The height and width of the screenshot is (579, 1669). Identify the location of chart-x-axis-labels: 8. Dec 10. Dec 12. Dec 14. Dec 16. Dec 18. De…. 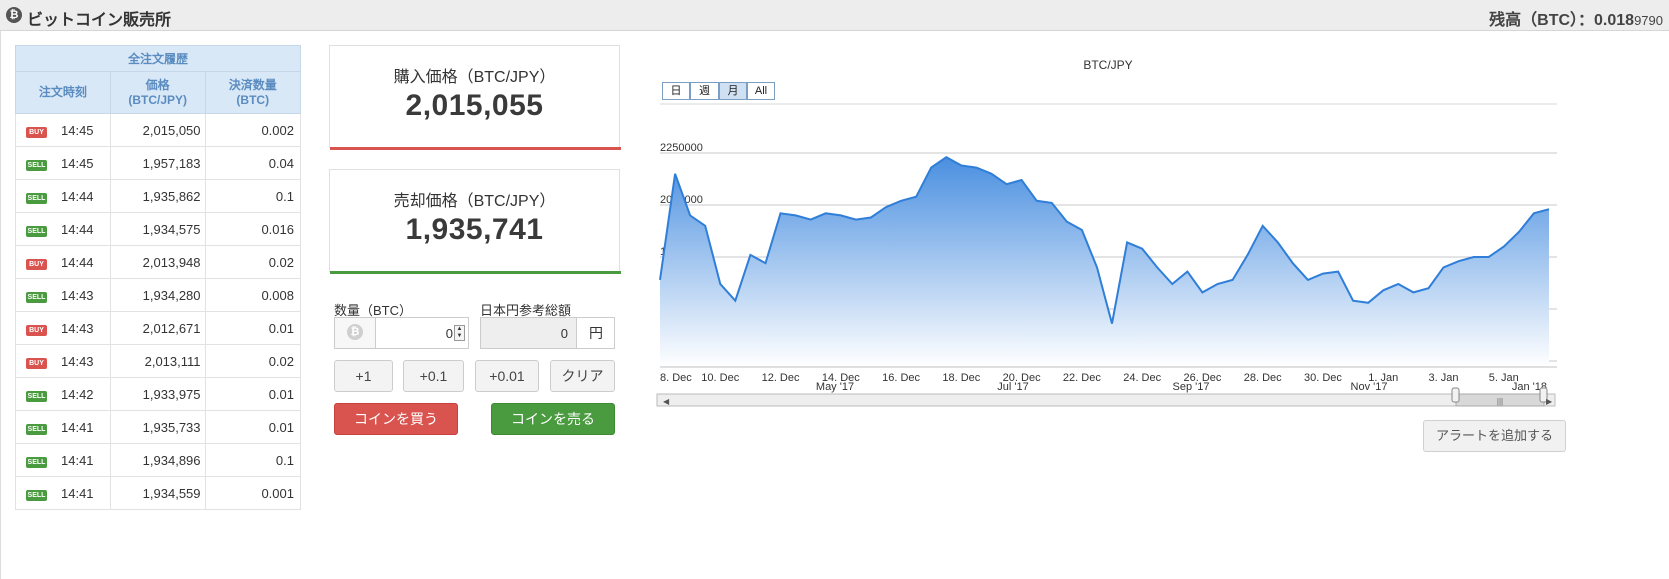
(1089, 378).